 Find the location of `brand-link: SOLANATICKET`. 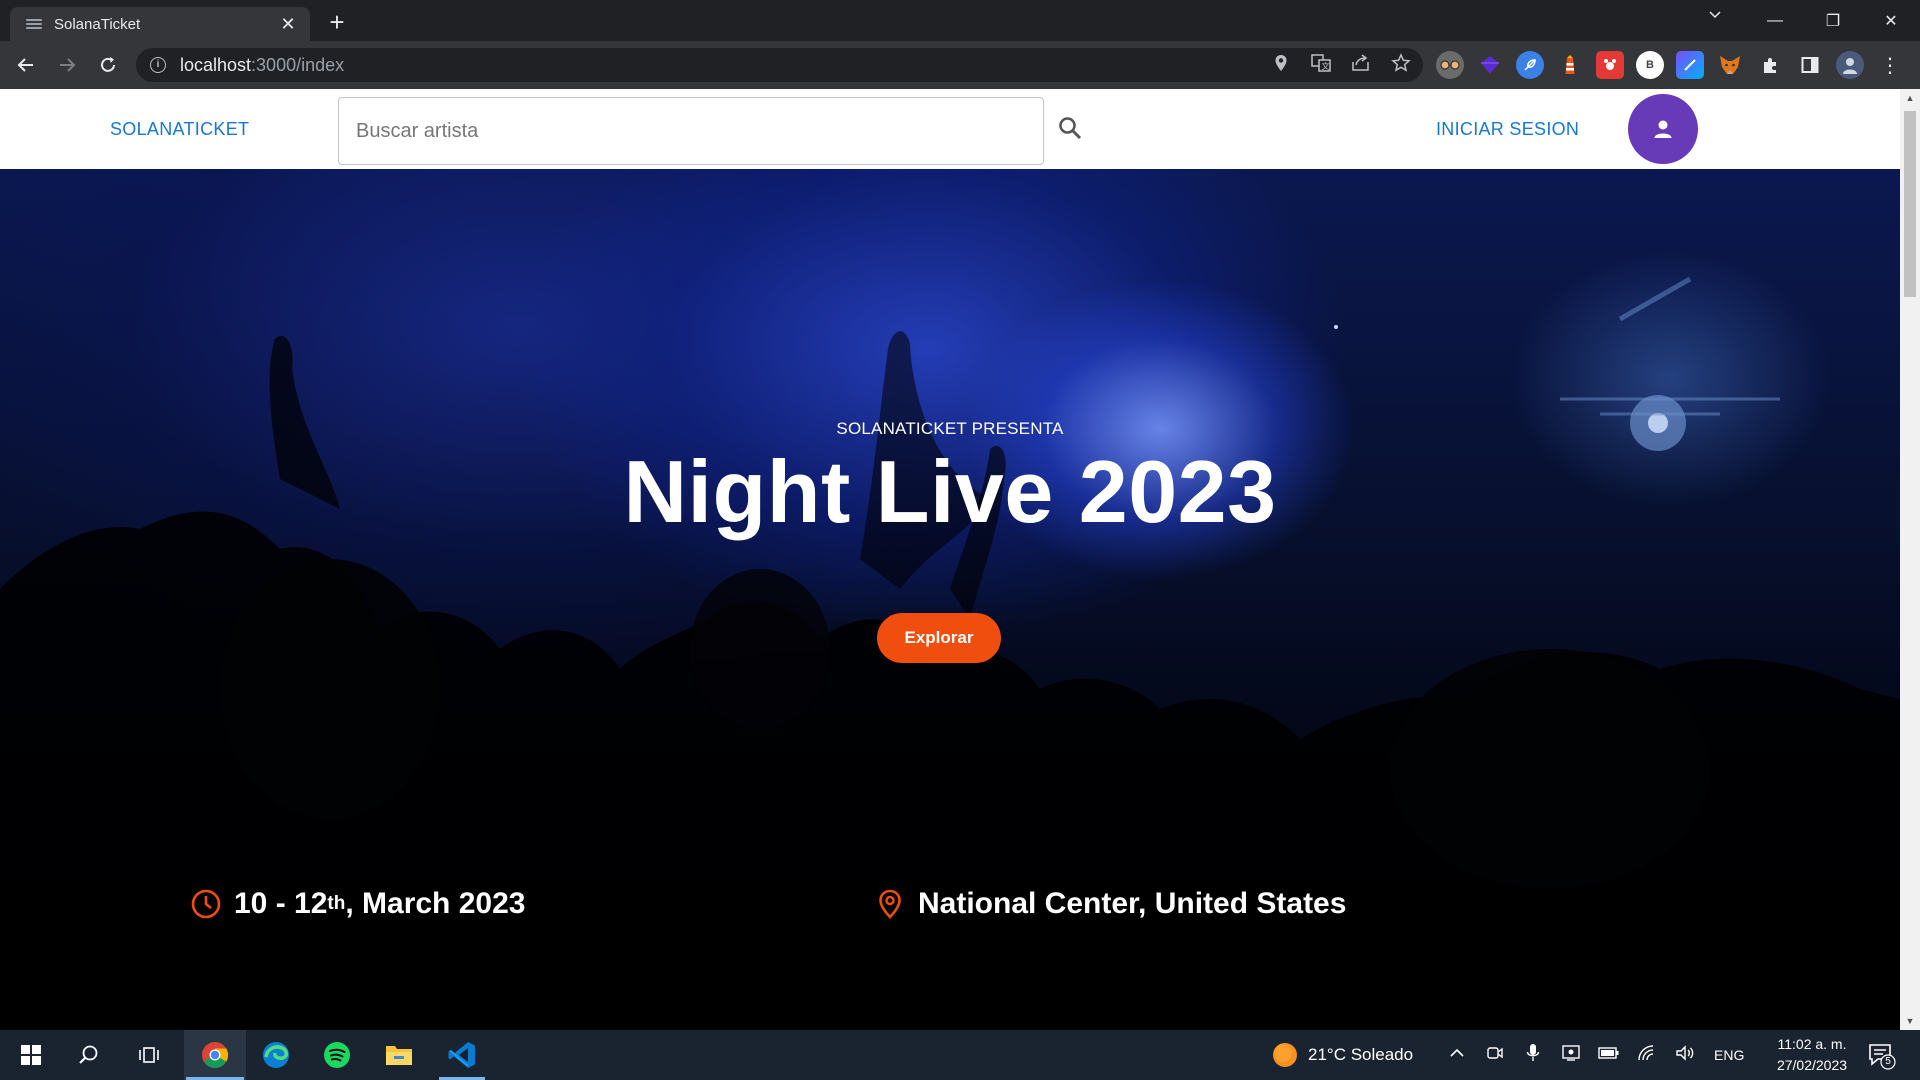

brand-link: SOLANATICKET is located at coordinates (179, 129).